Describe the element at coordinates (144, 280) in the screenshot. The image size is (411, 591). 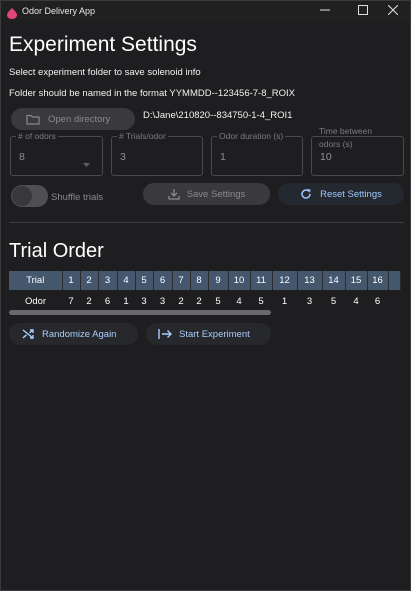
I see `trial-number-cell: 5` at that location.